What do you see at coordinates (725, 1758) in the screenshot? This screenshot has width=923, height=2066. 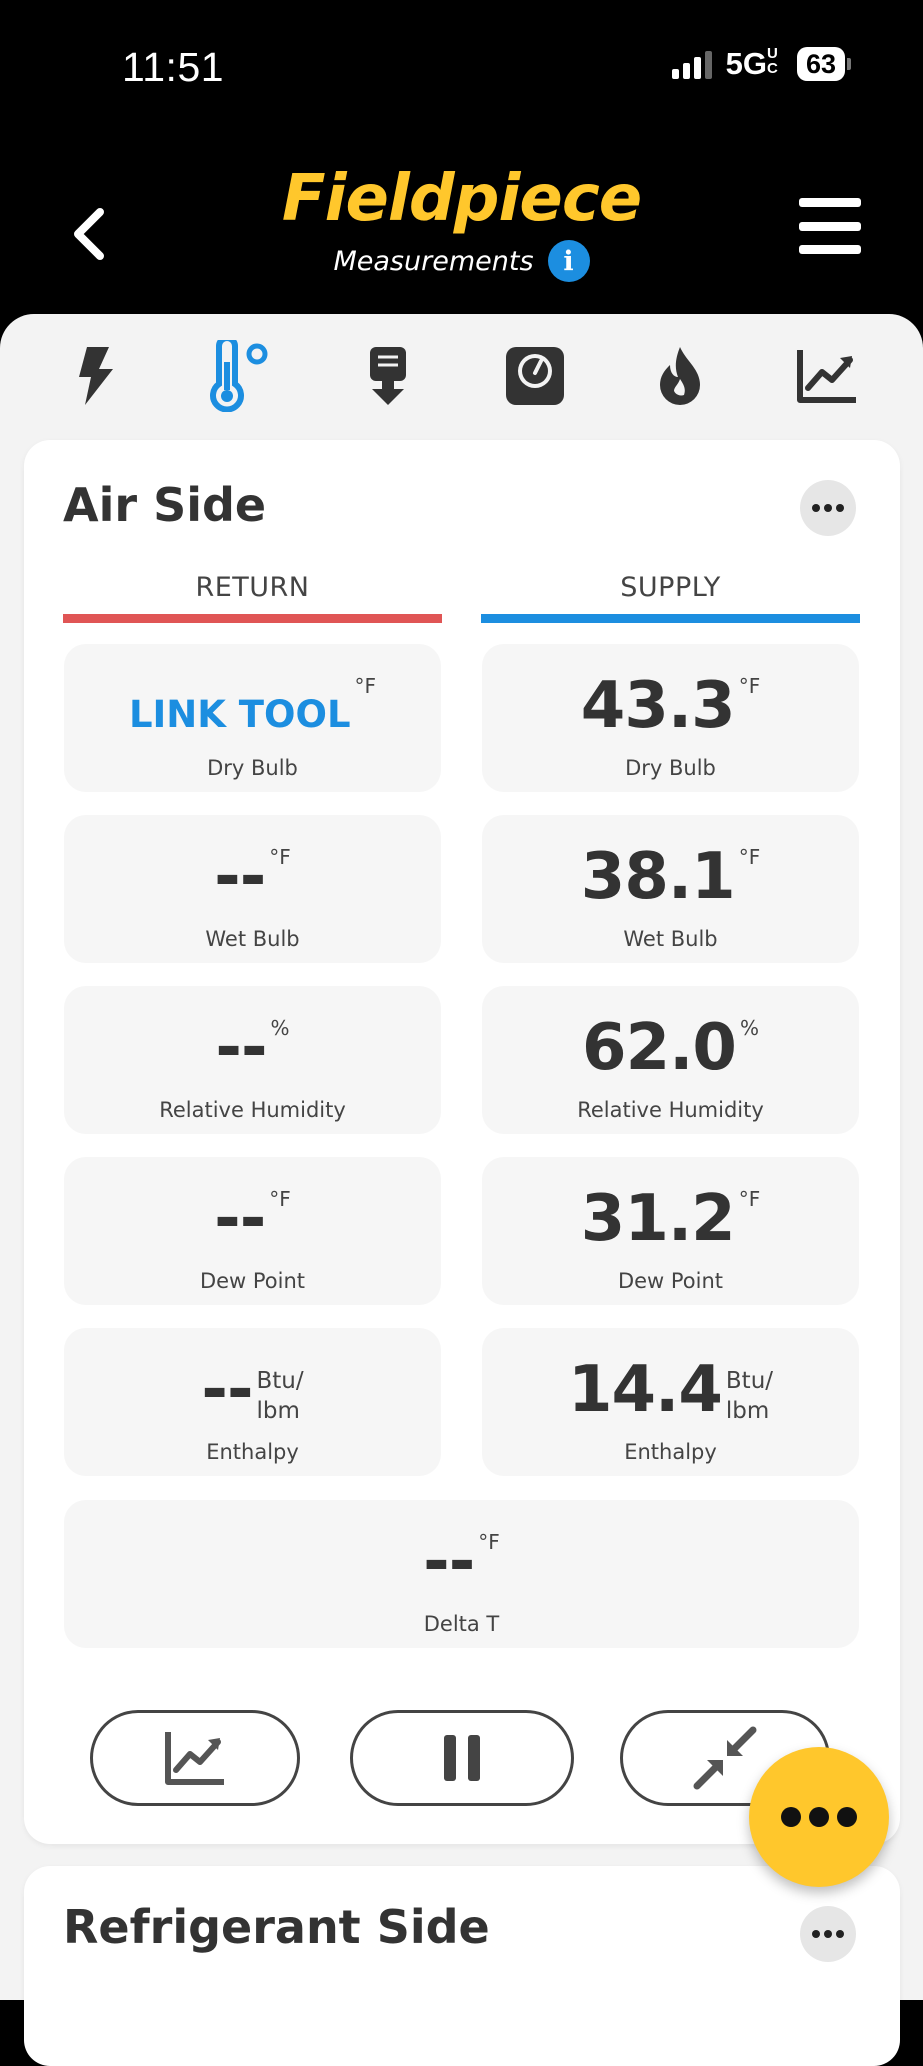 I see `collapse-arrows-icon` at bounding box center [725, 1758].